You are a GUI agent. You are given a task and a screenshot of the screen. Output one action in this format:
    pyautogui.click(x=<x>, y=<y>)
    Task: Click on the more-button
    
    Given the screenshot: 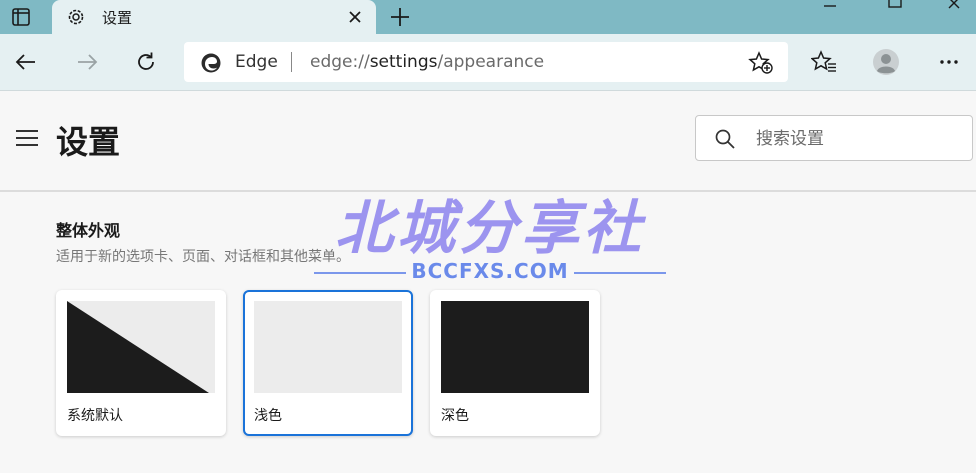 What is the action you would take?
    pyautogui.click(x=949, y=62)
    